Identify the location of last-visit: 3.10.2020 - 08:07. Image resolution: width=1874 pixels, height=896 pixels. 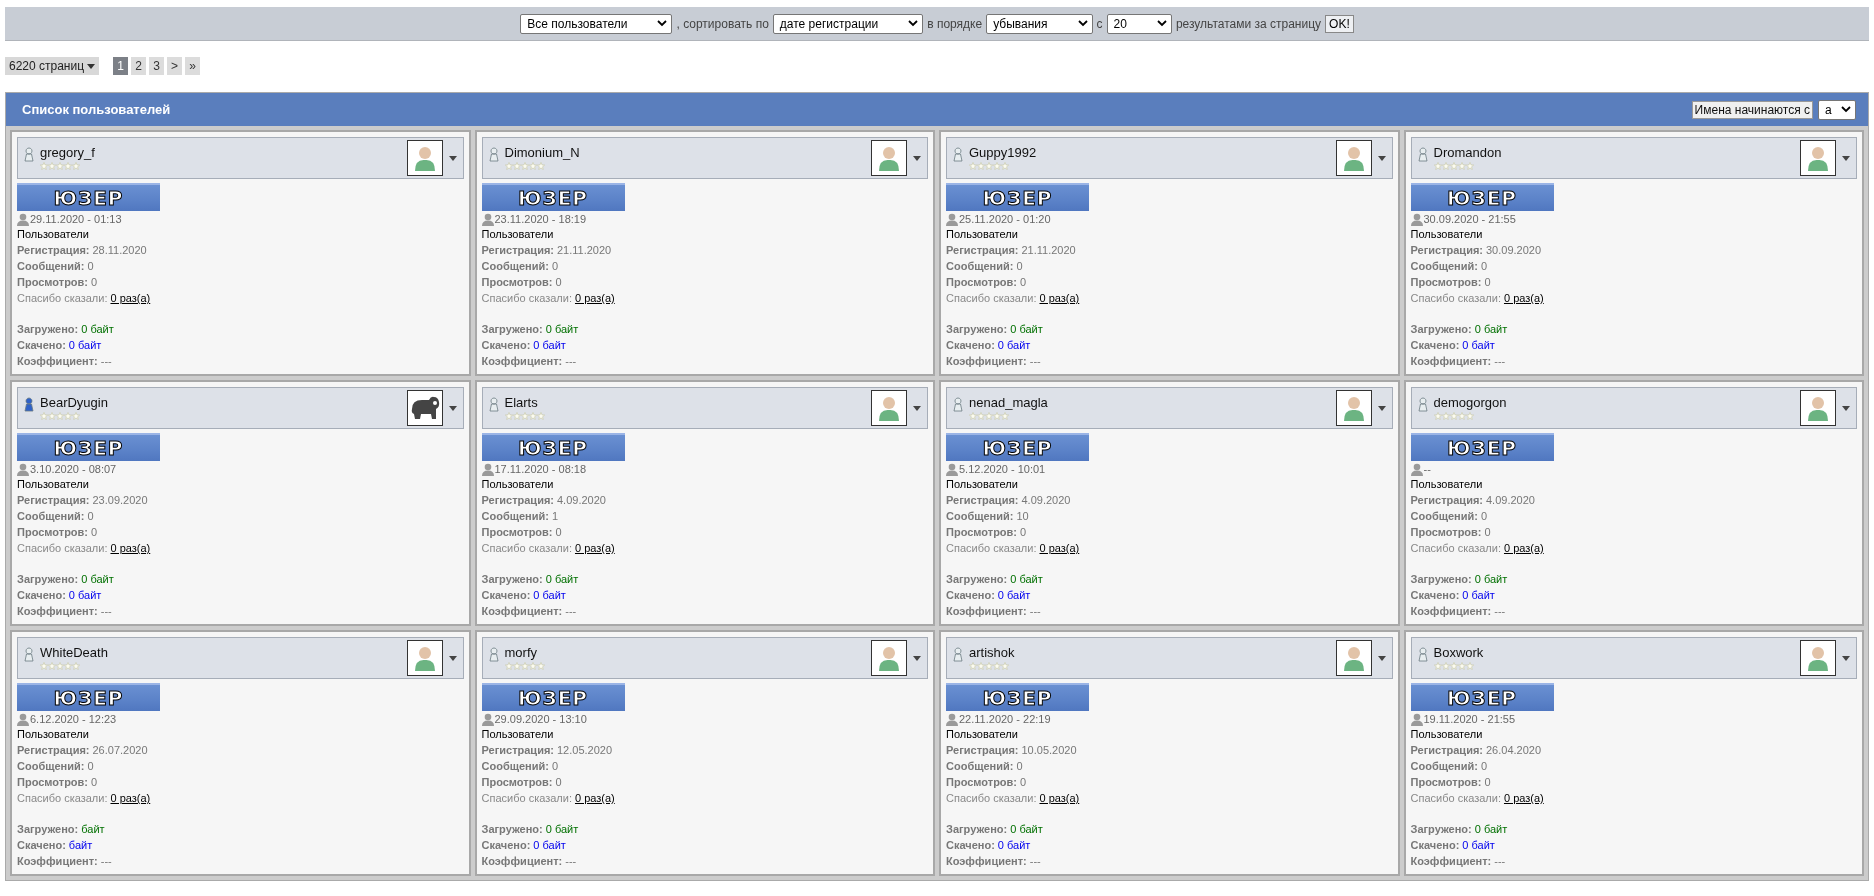
(73, 469).